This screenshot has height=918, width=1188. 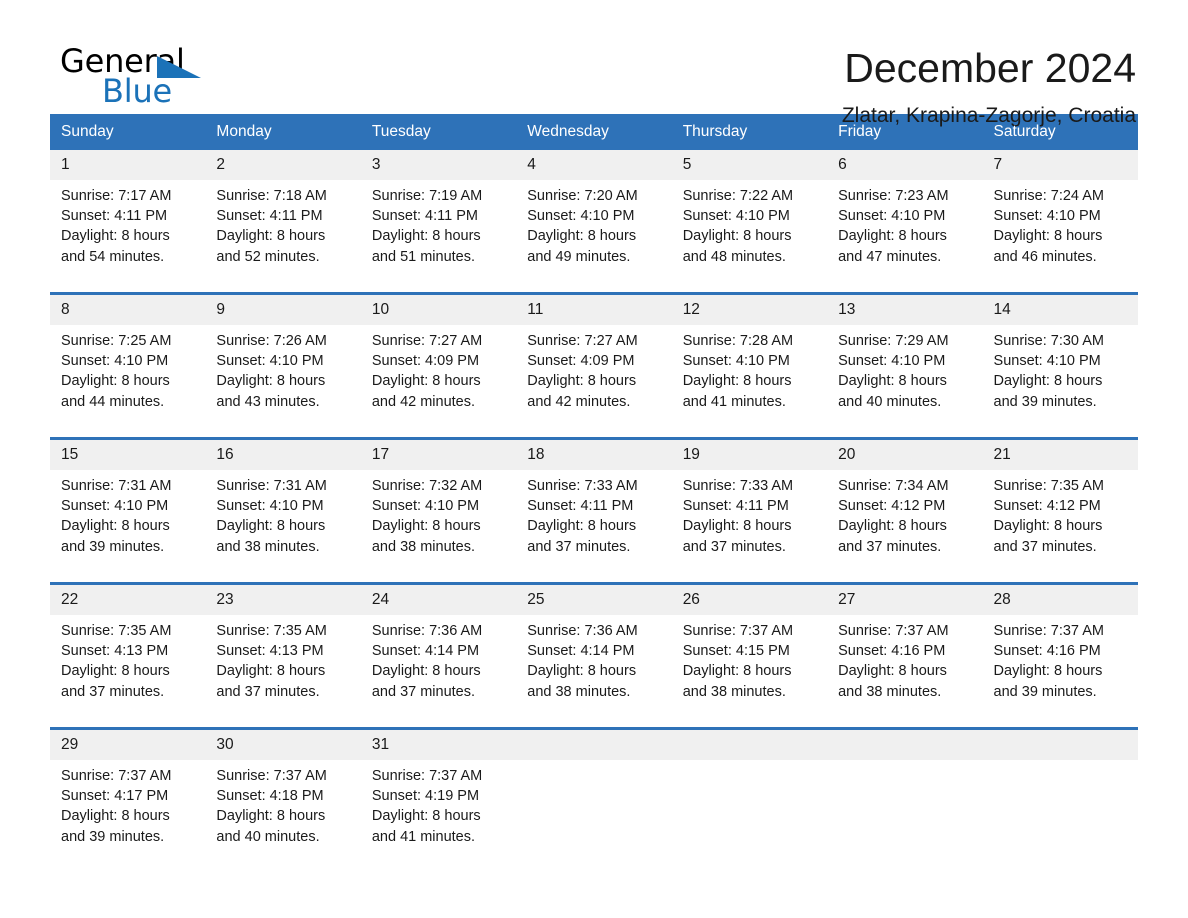 What do you see at coordinates (582, 486) in the screenshot?
I see `sunrise-time: Sunrise: 7:33 AM` at bounding box center [582, 486].